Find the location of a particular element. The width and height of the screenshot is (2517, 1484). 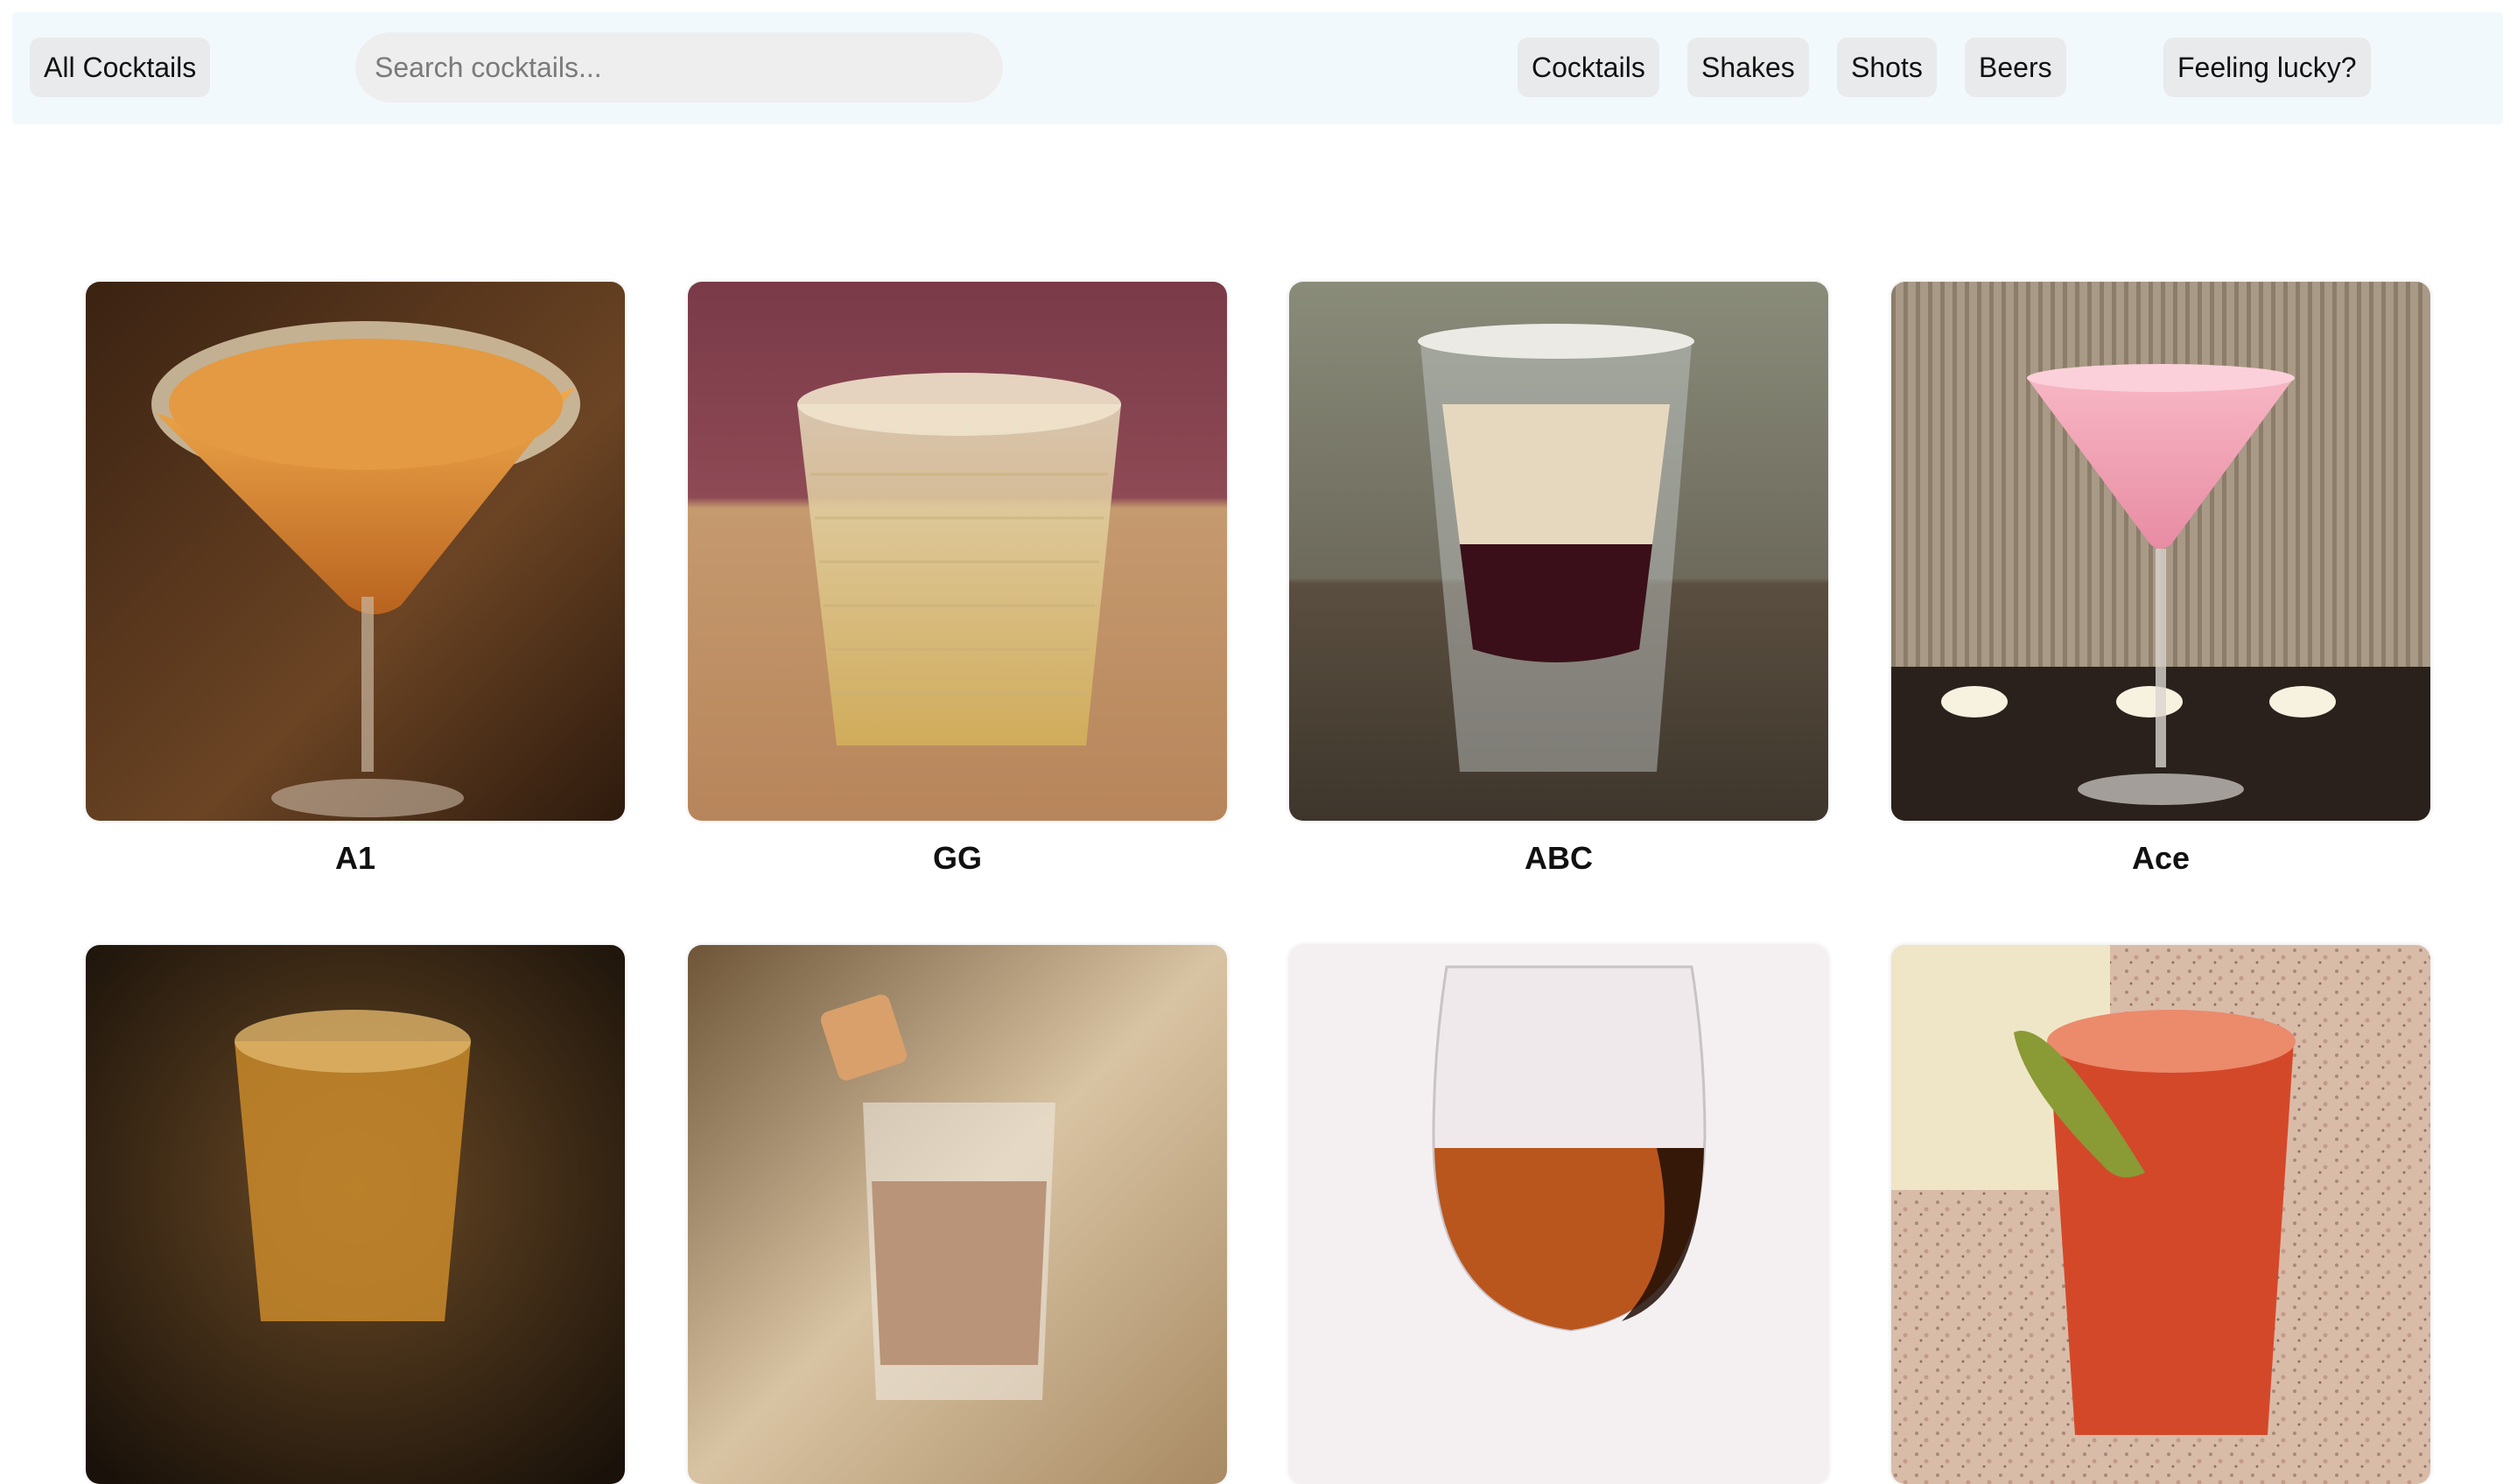

drink-name: A1 is located at coordinates (355, 858).